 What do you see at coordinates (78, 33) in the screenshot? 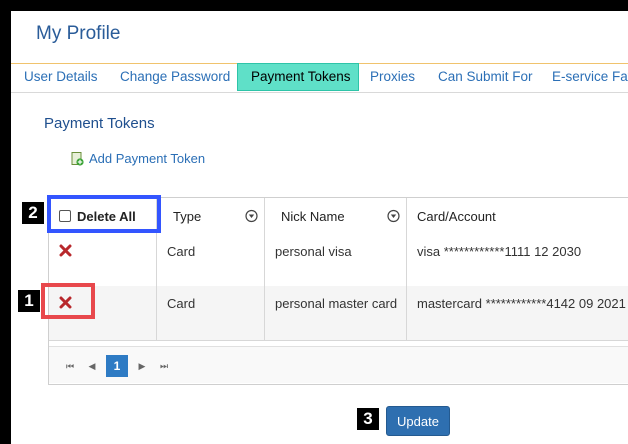
I see `page-title: My Profile` at bounding box center [78, 33].